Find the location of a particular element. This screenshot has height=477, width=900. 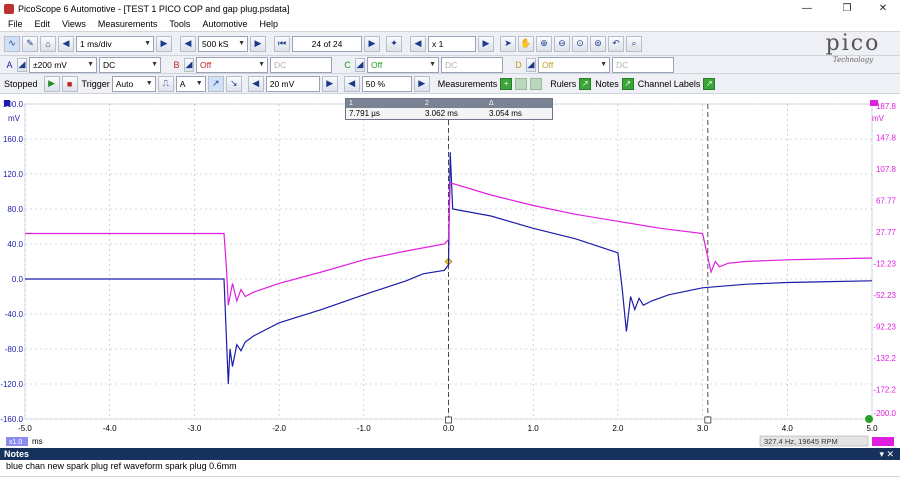

notes-icon: ↗ is located at coordinates (627, 83).